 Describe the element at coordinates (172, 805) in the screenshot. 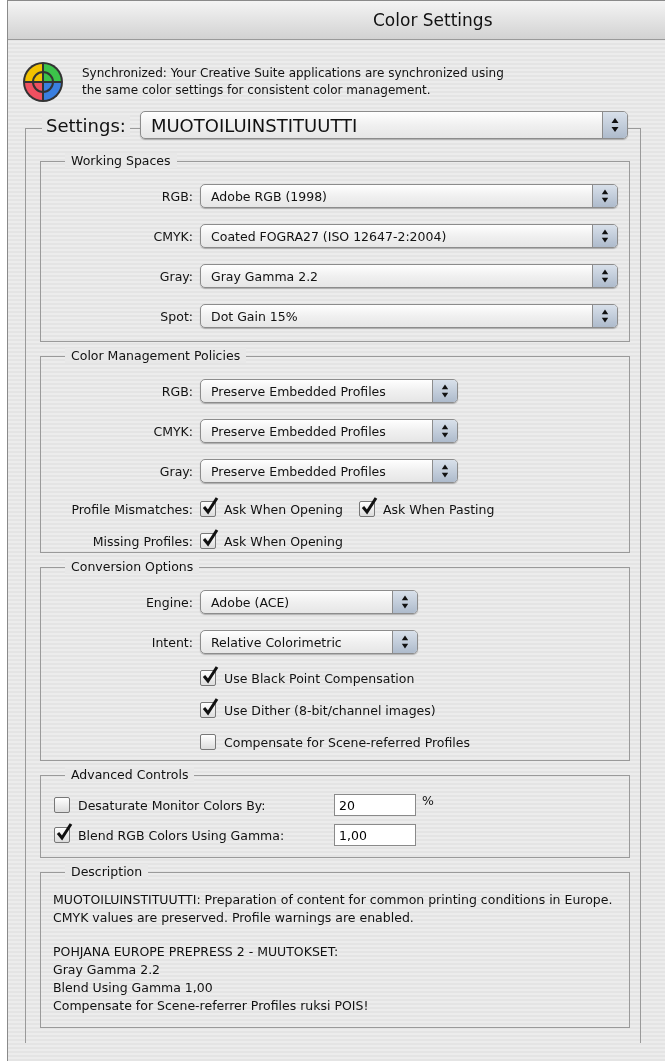

I see `checkbox-label: Desaturate Monitor Colors By:` at that location.